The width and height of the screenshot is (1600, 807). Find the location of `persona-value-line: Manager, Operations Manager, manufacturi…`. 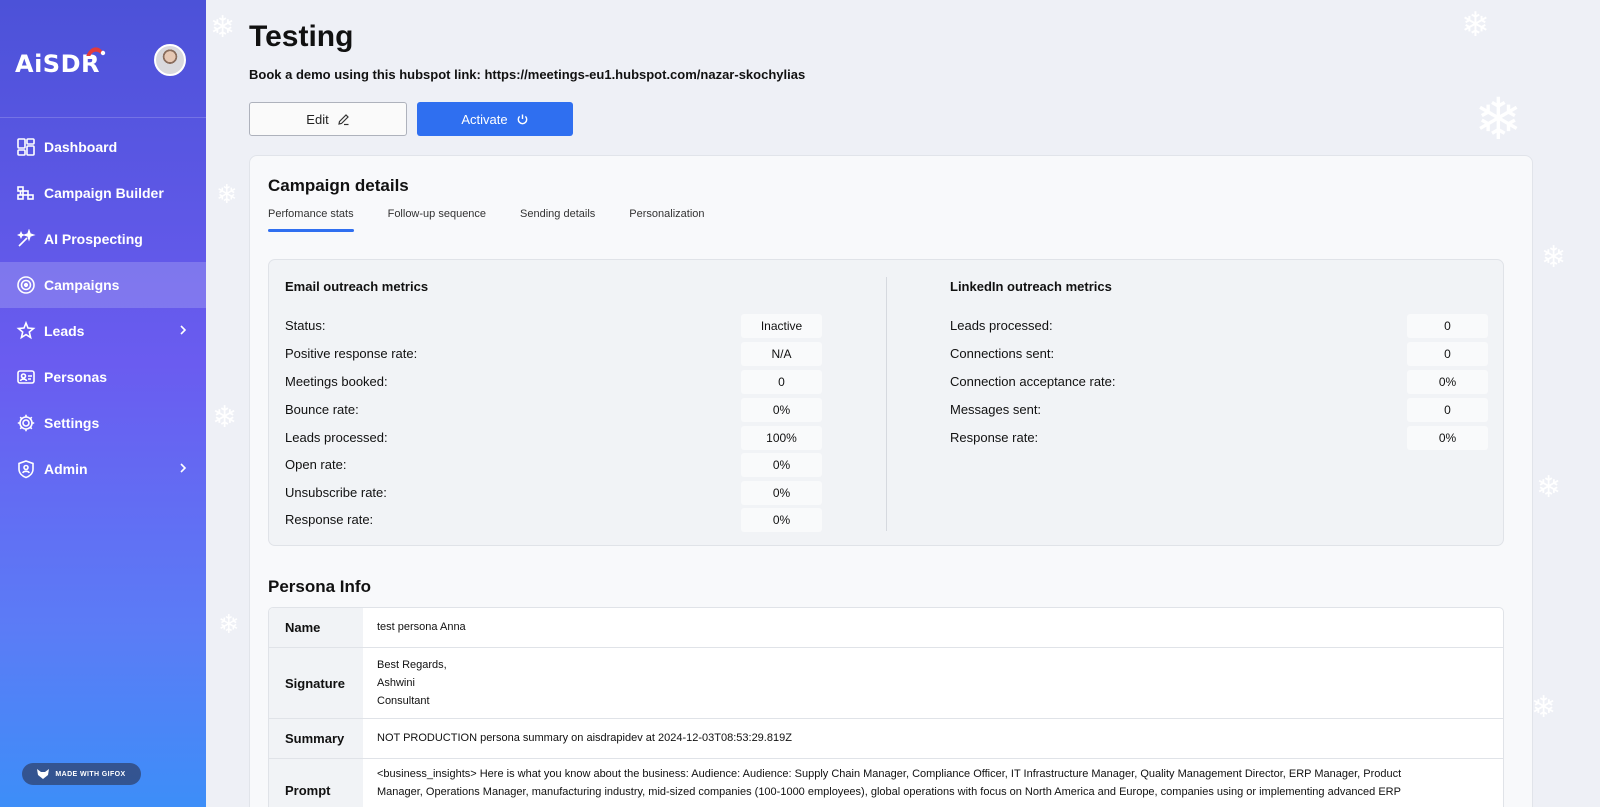

persona-value-line: Manager, Operations Manager, manufacturi… is located at coordinates (889, 792).